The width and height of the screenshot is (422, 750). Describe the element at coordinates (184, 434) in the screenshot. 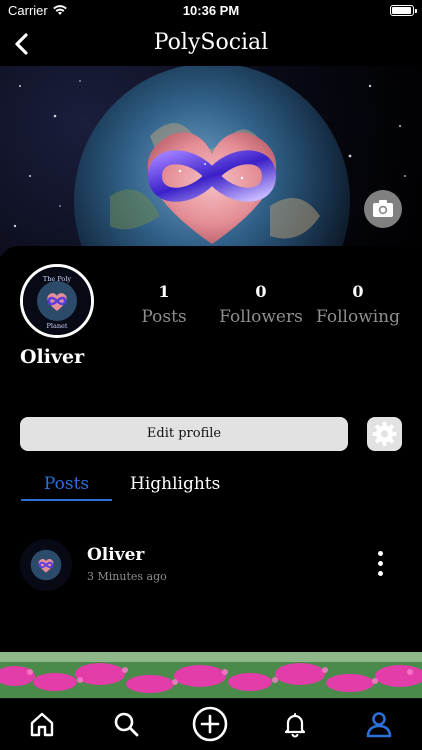

I see `edit-profile-button: Edit profile` at that location.